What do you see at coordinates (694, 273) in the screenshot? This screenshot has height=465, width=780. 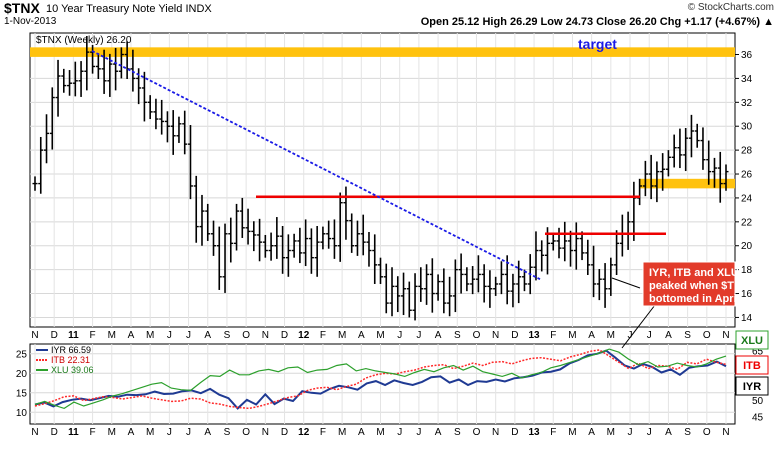 I see `annotation-line-1: IYR, ITB and XLU` at bounding box center [694, 273].